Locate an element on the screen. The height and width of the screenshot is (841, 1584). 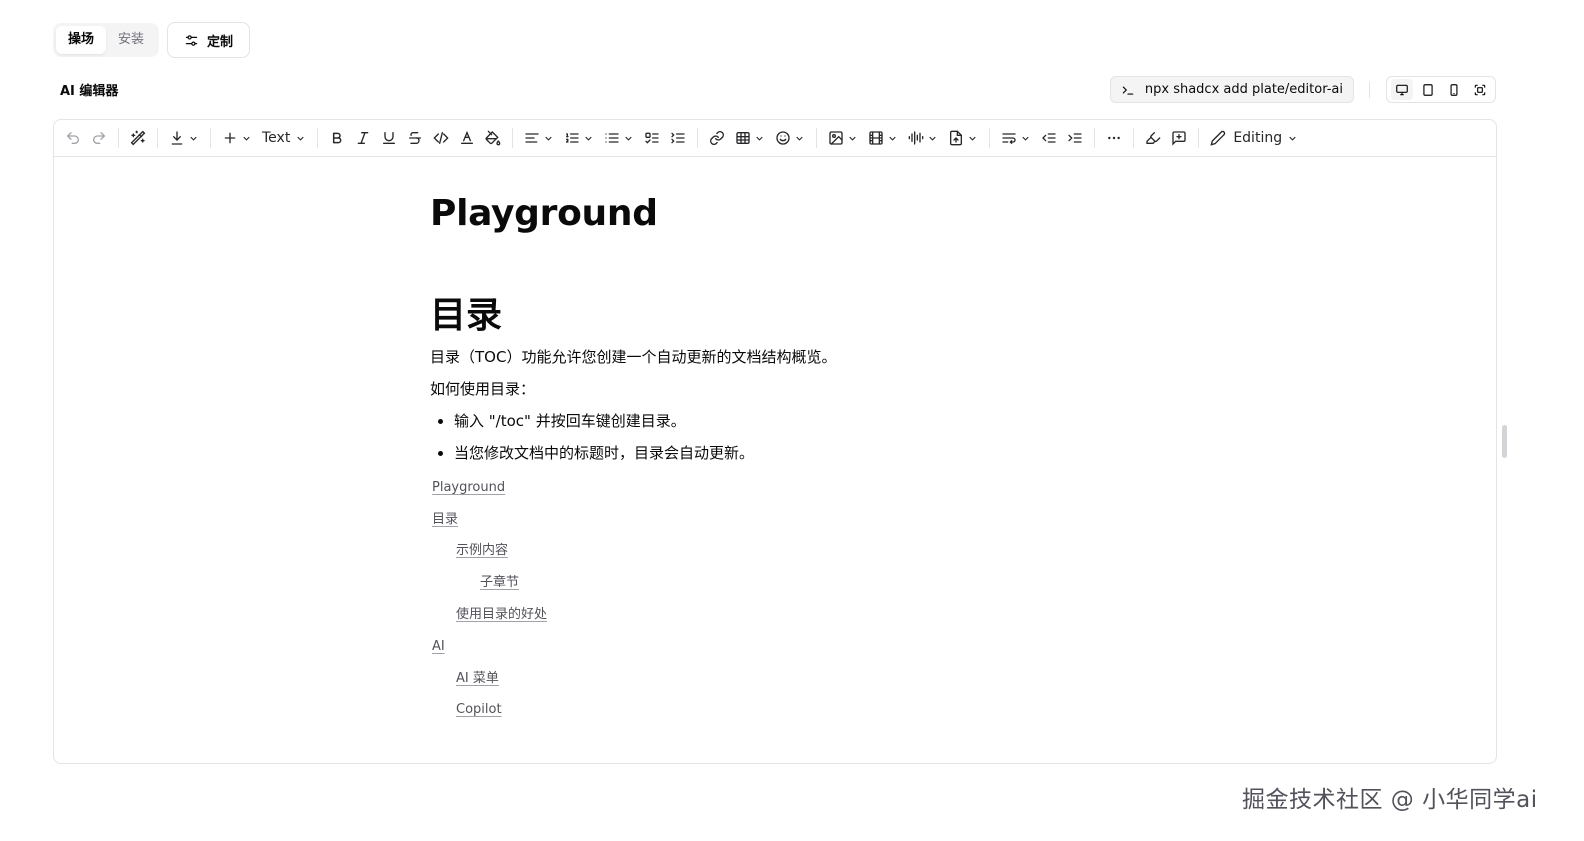
page-title: AI 编辑器 is located at coordinates (89, 91).